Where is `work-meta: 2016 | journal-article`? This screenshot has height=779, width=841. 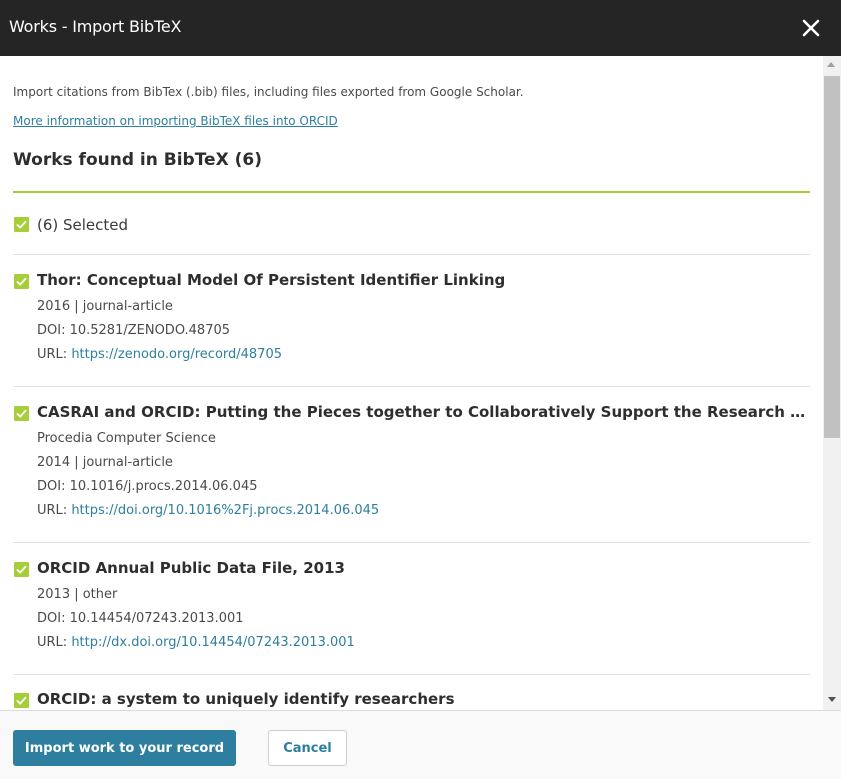 work-meta: 2016 | journal-article is located at coordinates (105, 306).